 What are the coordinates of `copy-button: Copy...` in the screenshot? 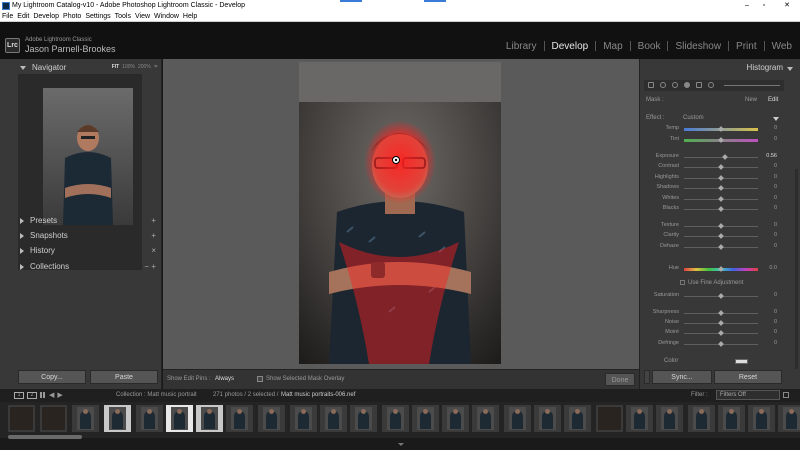 It's located at (52, 377).